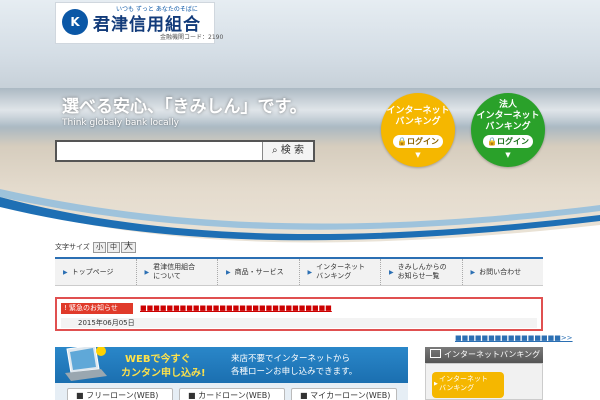 This screenshot has width=600, height=400. What do you see at coordinates (291, 359) in the screenshot?
I see `banner-desc-line1: 来店不要でインターネットから` at bounding box center [291, 359].